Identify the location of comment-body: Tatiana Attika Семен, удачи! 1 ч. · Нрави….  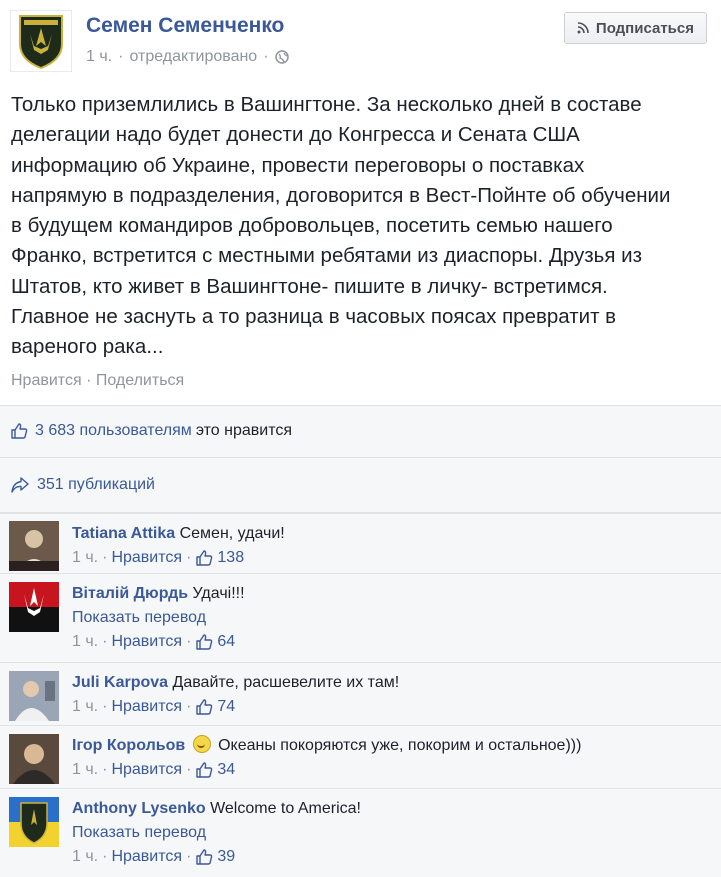
(178, 546).